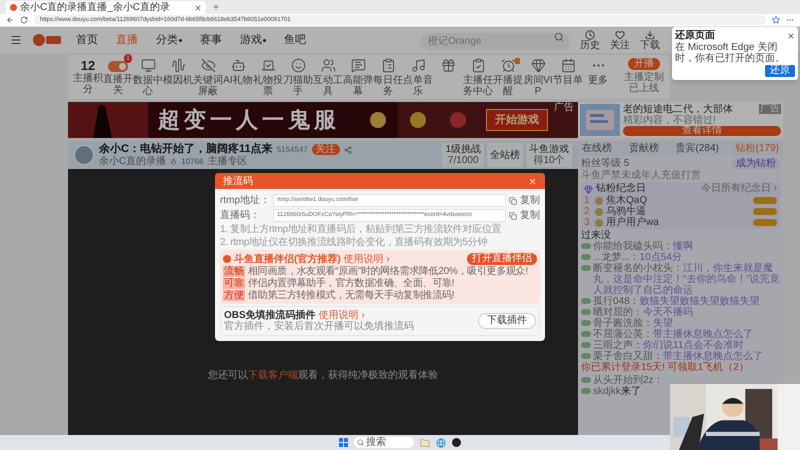 This screenshot has height=450, width=800. I want to click on feature-text: 借助第三方转推模式，无需每天手动复制推流码!, so click(351, 295).